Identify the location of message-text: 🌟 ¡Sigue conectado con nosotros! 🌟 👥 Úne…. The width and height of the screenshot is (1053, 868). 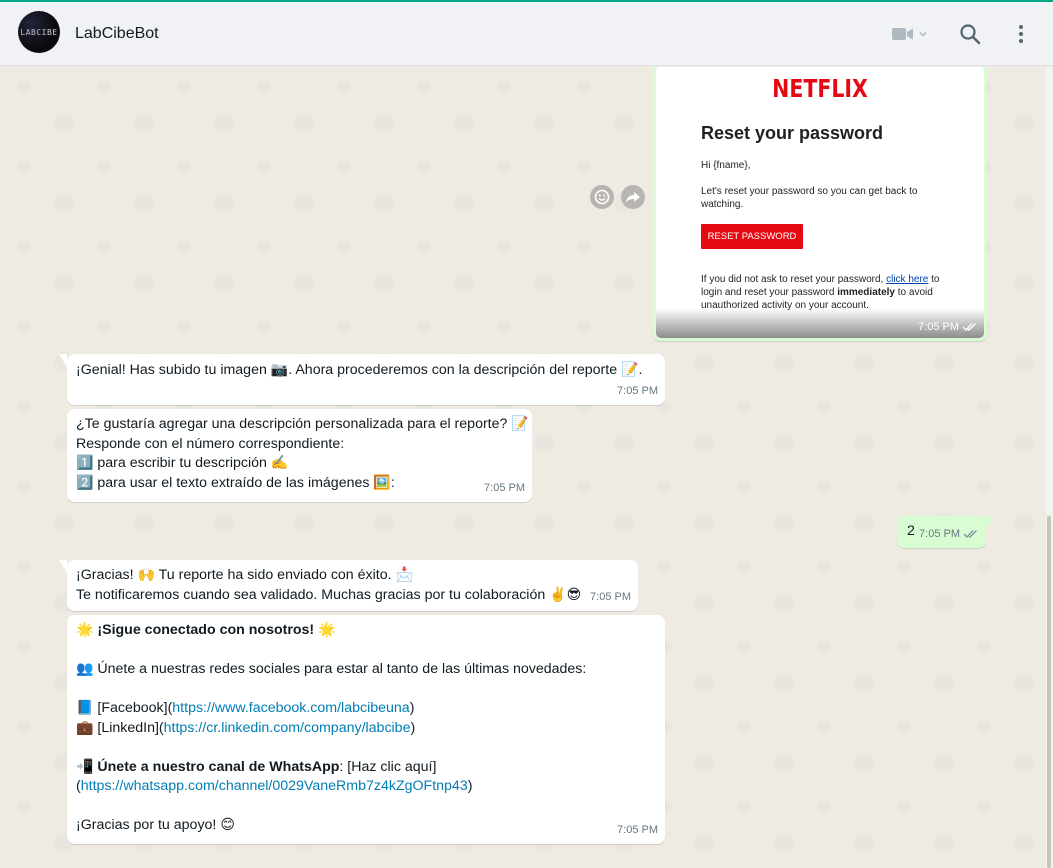
(331, 728).